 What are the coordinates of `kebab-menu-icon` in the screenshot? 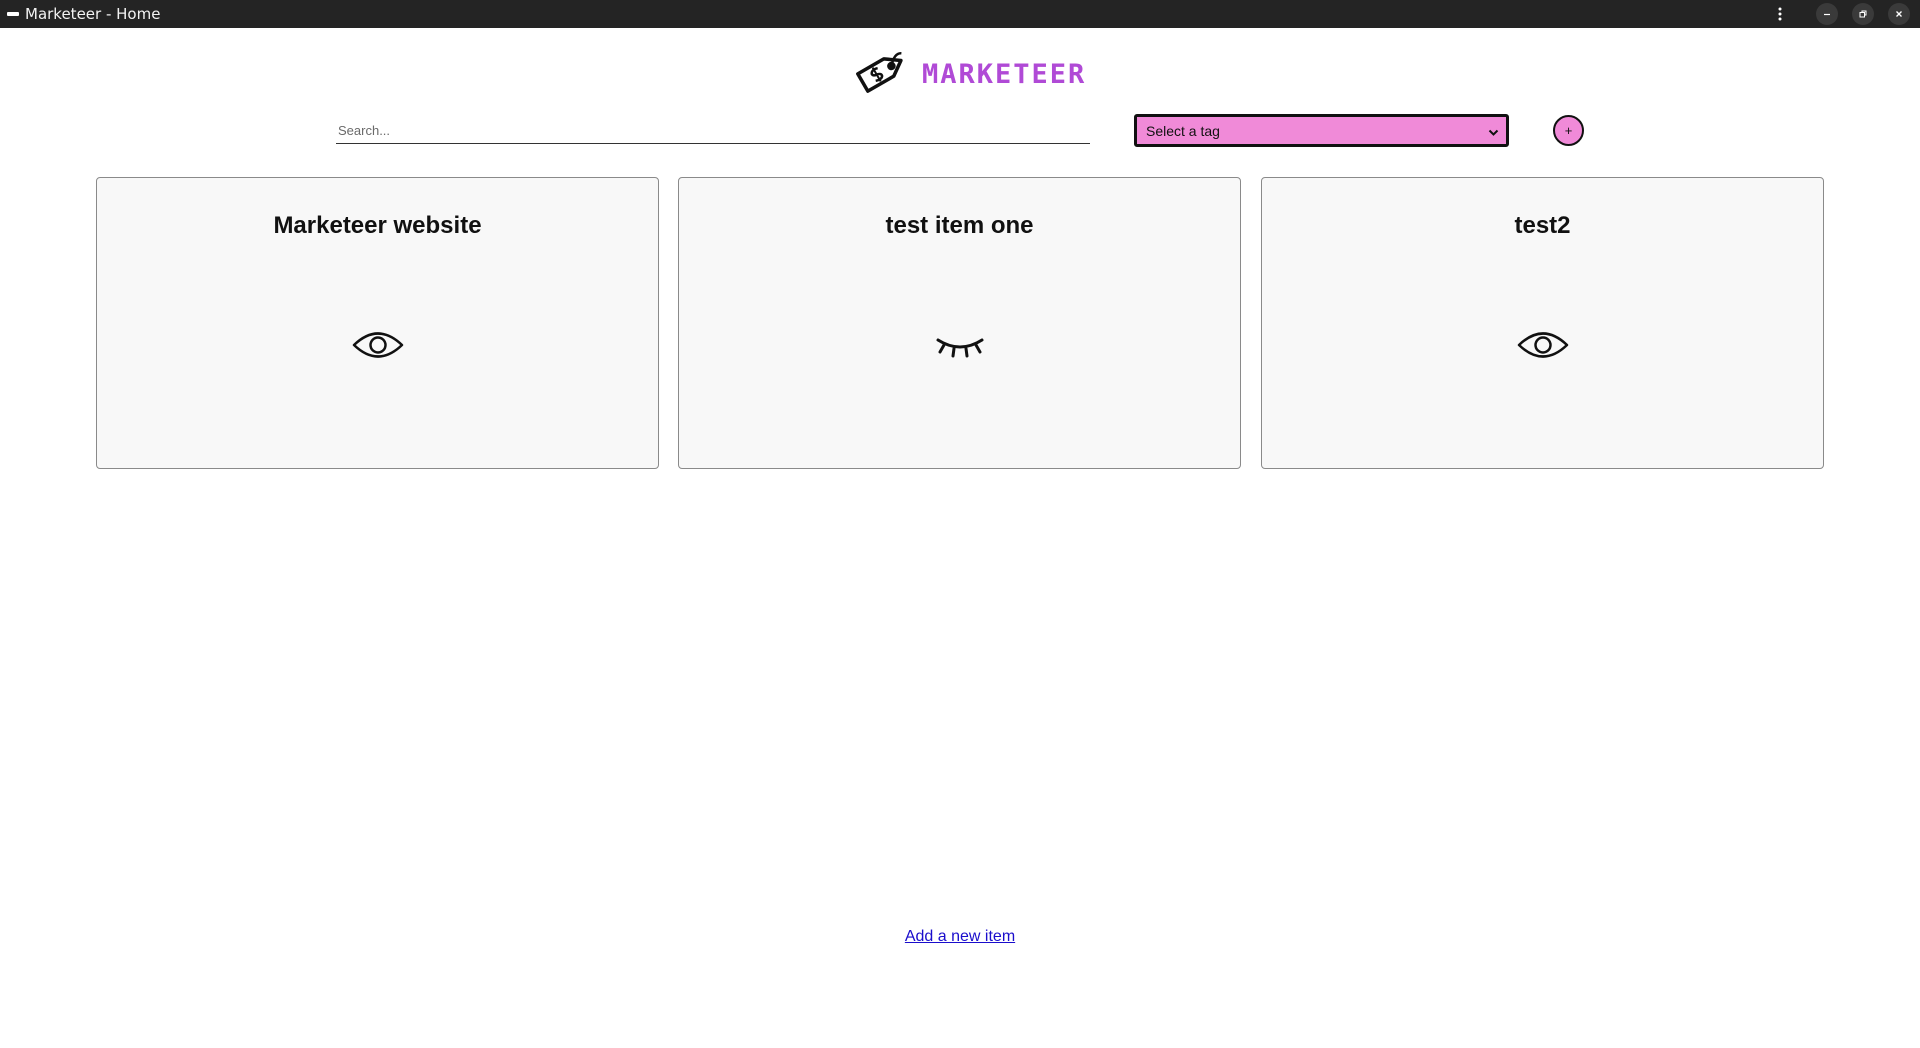 It's located at (1780, 14).